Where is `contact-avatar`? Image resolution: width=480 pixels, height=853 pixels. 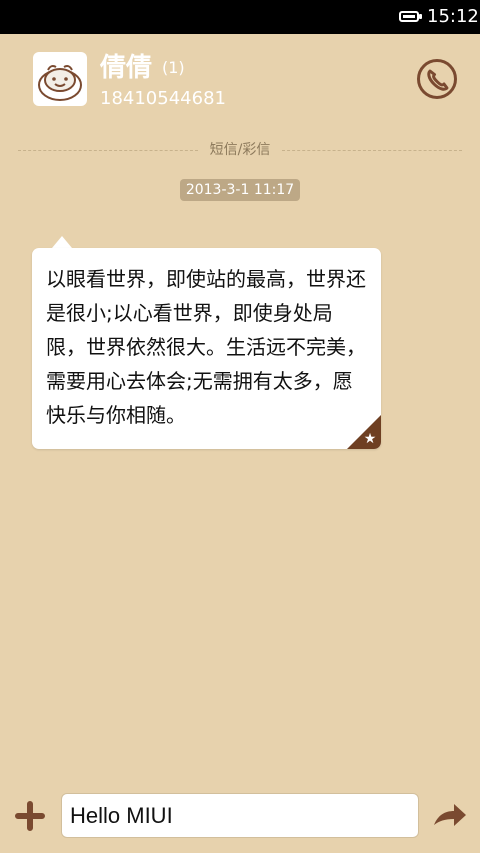 contact-avatar is located at coordinates (60, 79).